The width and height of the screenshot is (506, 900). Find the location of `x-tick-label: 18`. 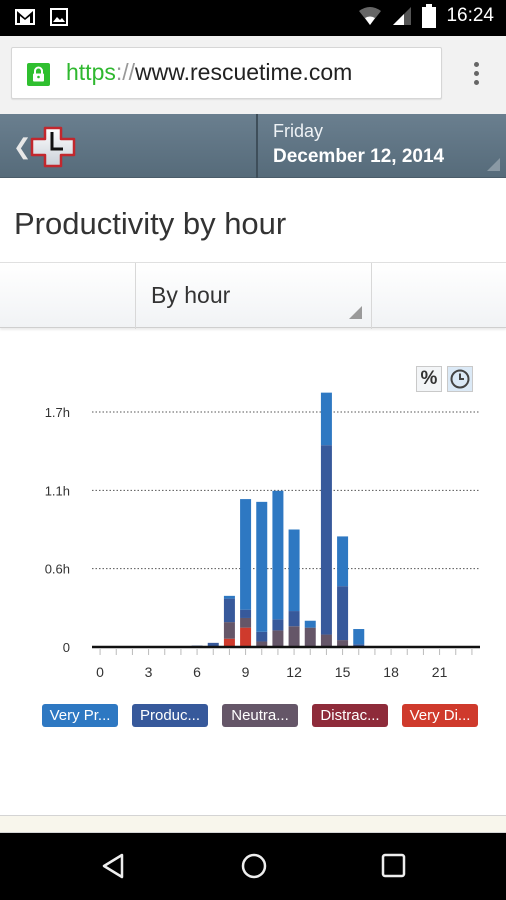

x-tick-label: 18 is located at coordinates (391, 672).